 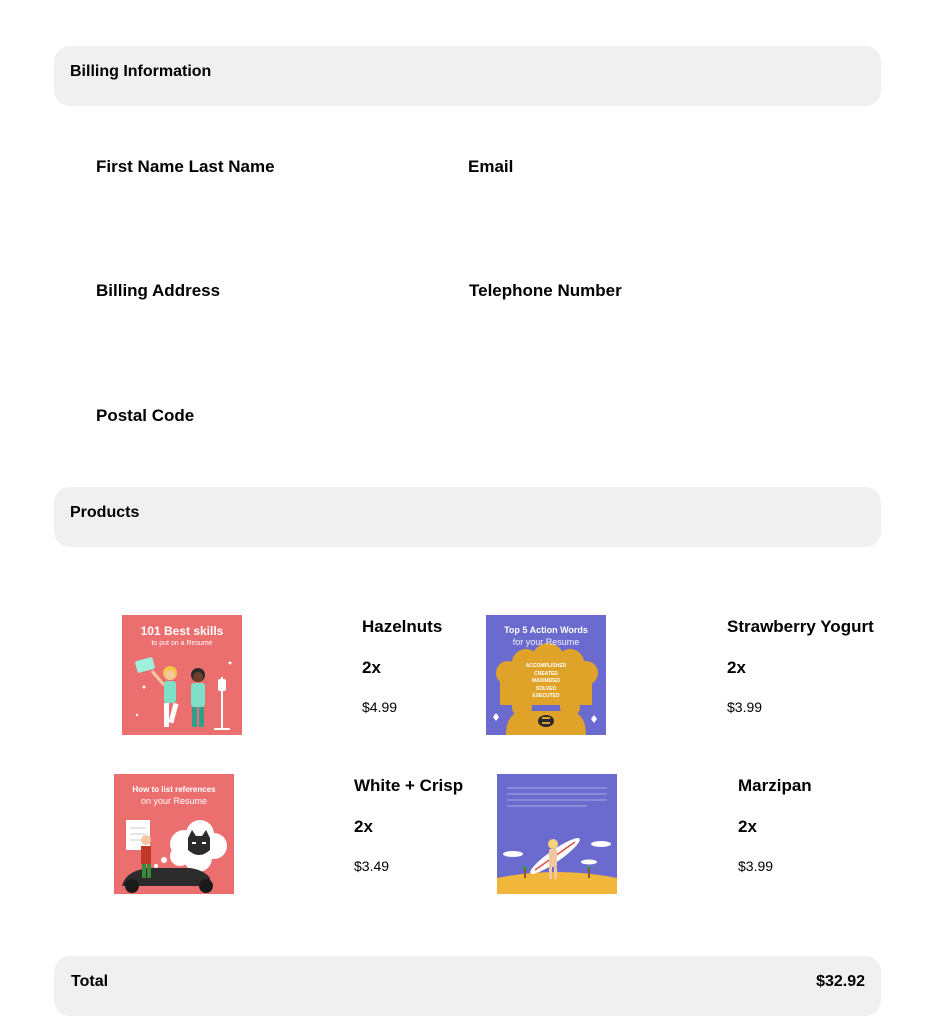 What do you see at coordinates (183, 693) in the screenshot?
I see `people-illustration` at bounding box center [183, 693].